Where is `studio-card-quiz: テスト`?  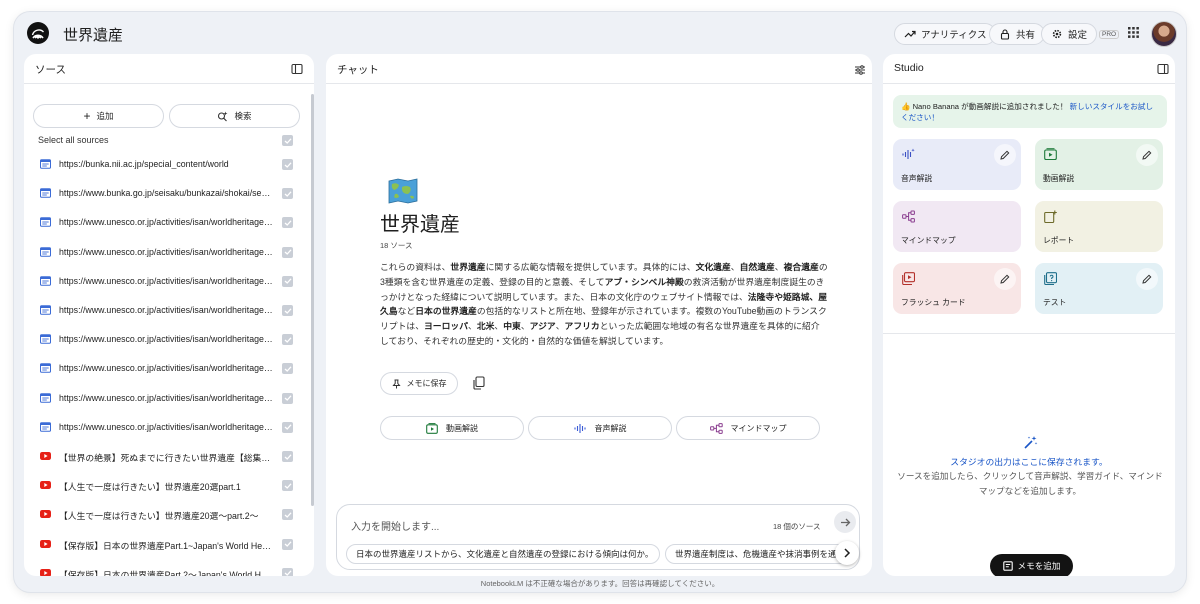 studio-card-quiz: テスト is located at coordinates (1099, 288).